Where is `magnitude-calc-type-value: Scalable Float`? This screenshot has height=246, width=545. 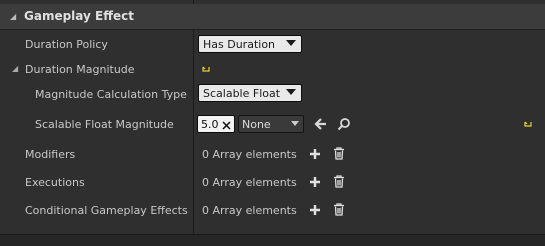 magnitude-calc-type-value: Scalable Float is located at coordinates (242, 93).